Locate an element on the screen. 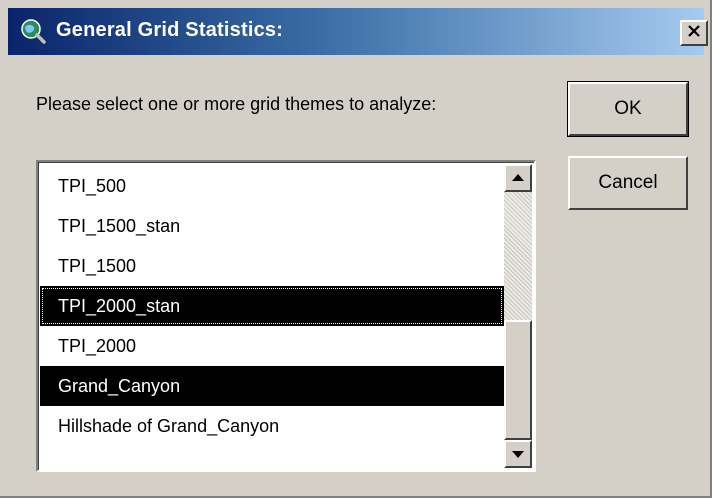 The width and height of the screenshot is (712, 498). list-item: Grand_Canyon is located at coordinates (272, 386).